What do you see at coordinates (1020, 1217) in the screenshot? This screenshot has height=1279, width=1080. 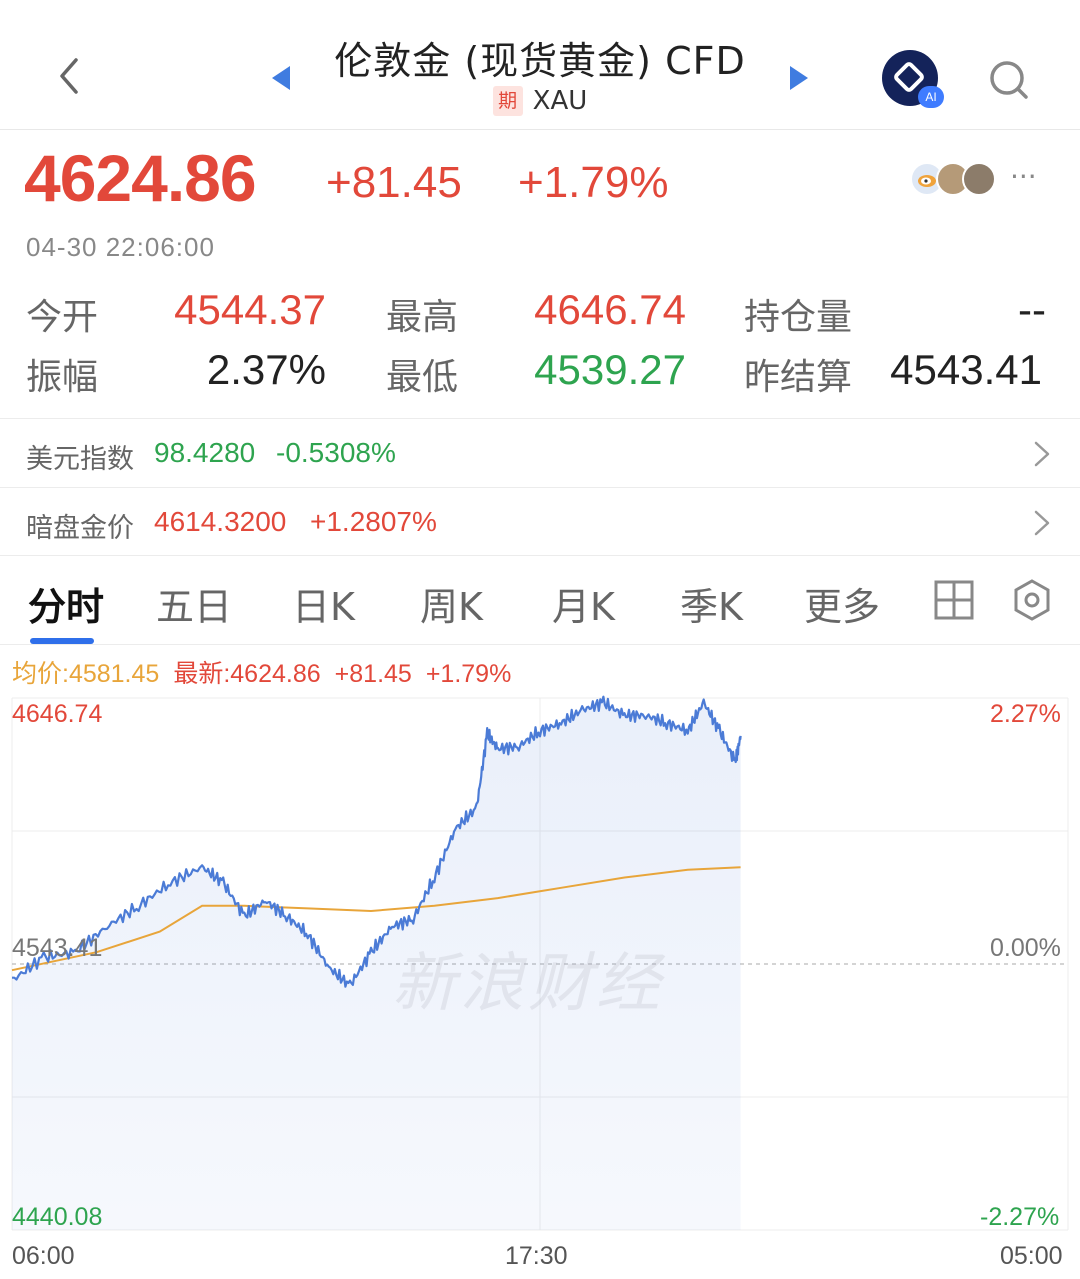 I see `pct-axis-min-label: -2.27%` at bounding box center [1020, 1217].